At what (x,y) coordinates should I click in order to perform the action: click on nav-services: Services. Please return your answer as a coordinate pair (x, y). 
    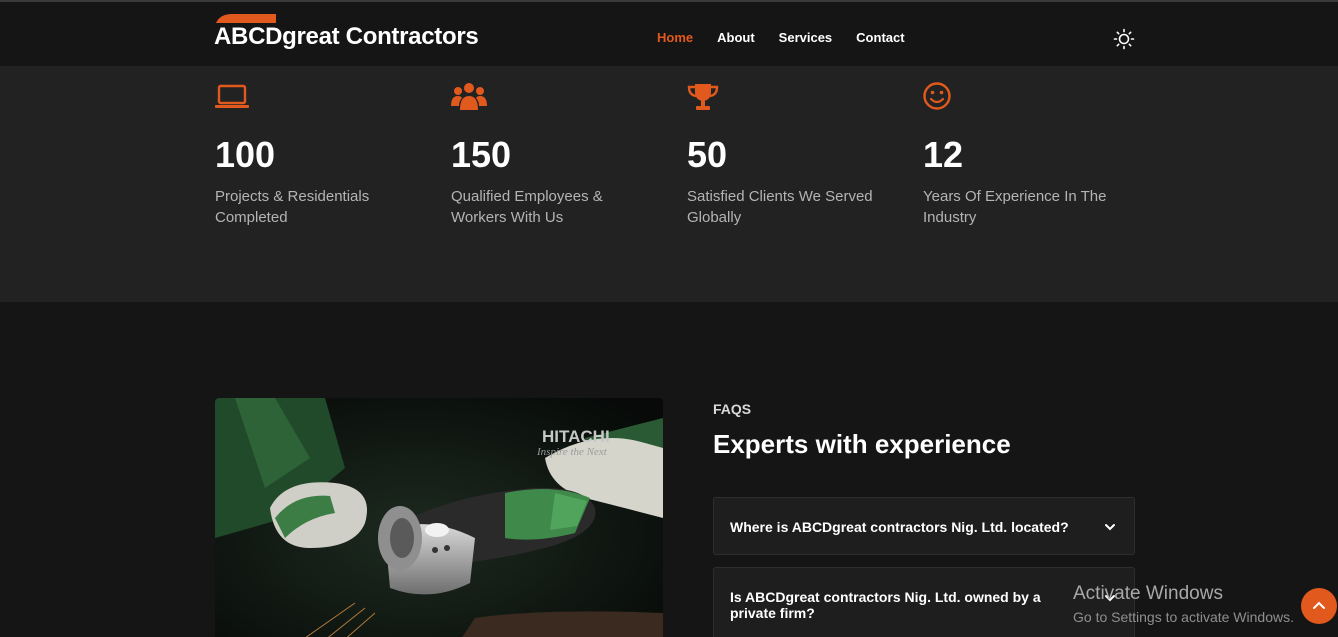
    Looking at the image, I should click on (806, 37).